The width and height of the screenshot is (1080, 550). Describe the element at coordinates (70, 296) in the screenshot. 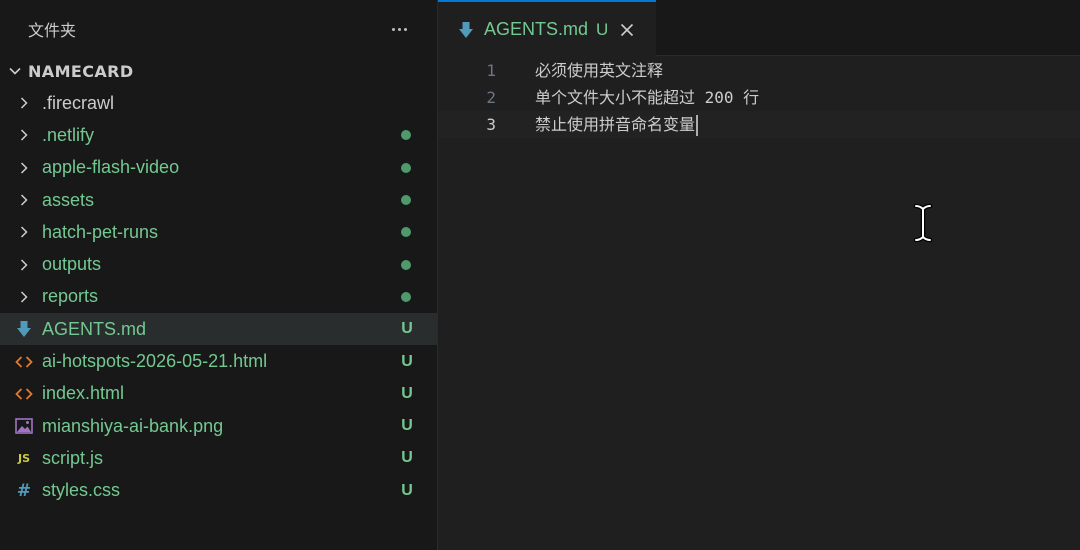

I see `tree-item-label: reports` at that location.